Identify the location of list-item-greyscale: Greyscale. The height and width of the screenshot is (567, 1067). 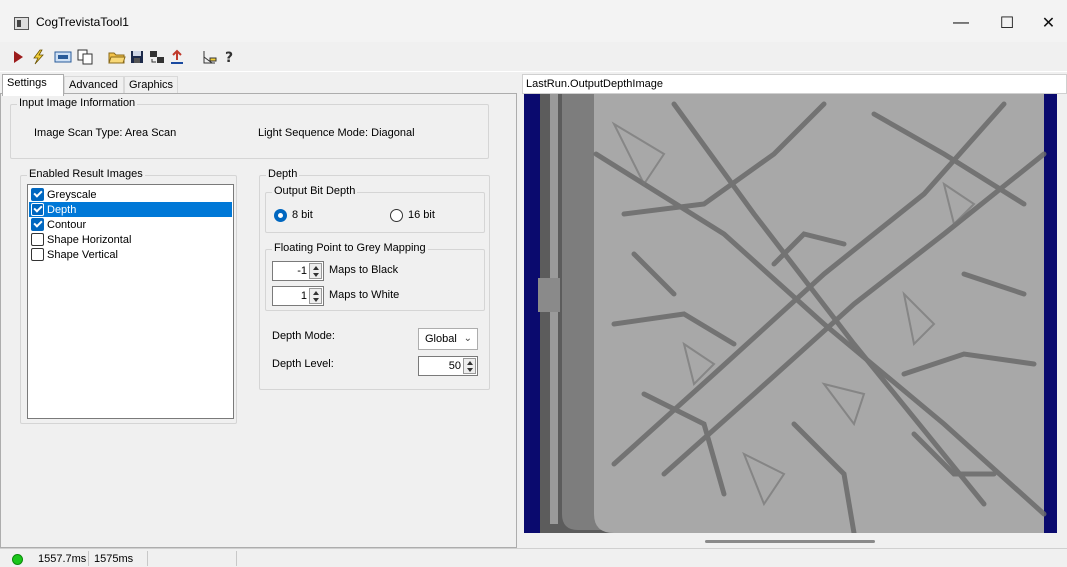
(130, 194).